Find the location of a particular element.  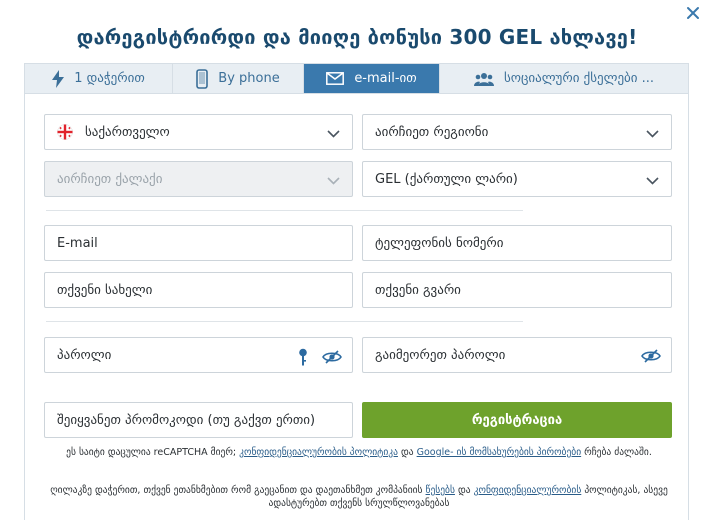

last-name-input is located at coordinates (523, 290).